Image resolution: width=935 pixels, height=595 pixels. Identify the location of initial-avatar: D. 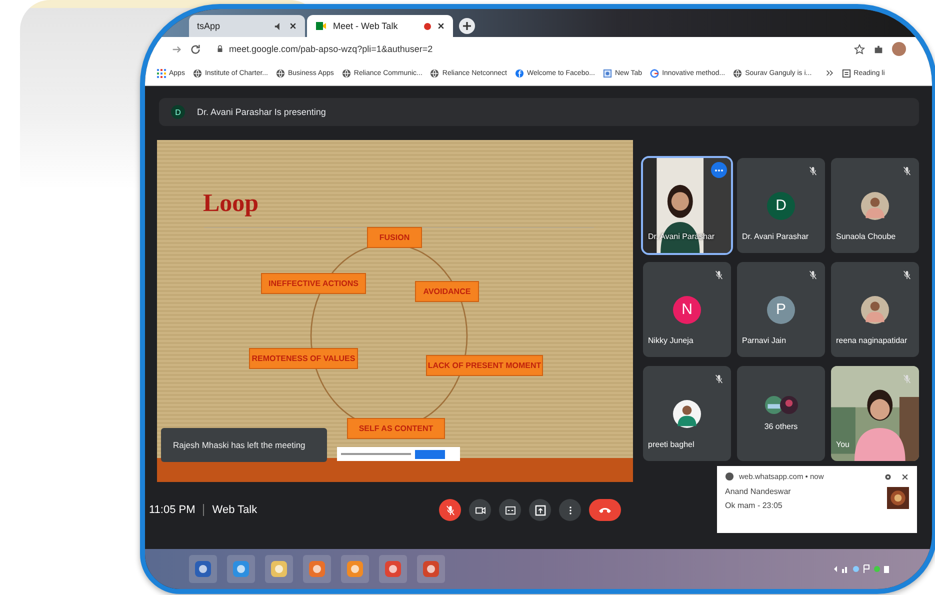
(781, 206).